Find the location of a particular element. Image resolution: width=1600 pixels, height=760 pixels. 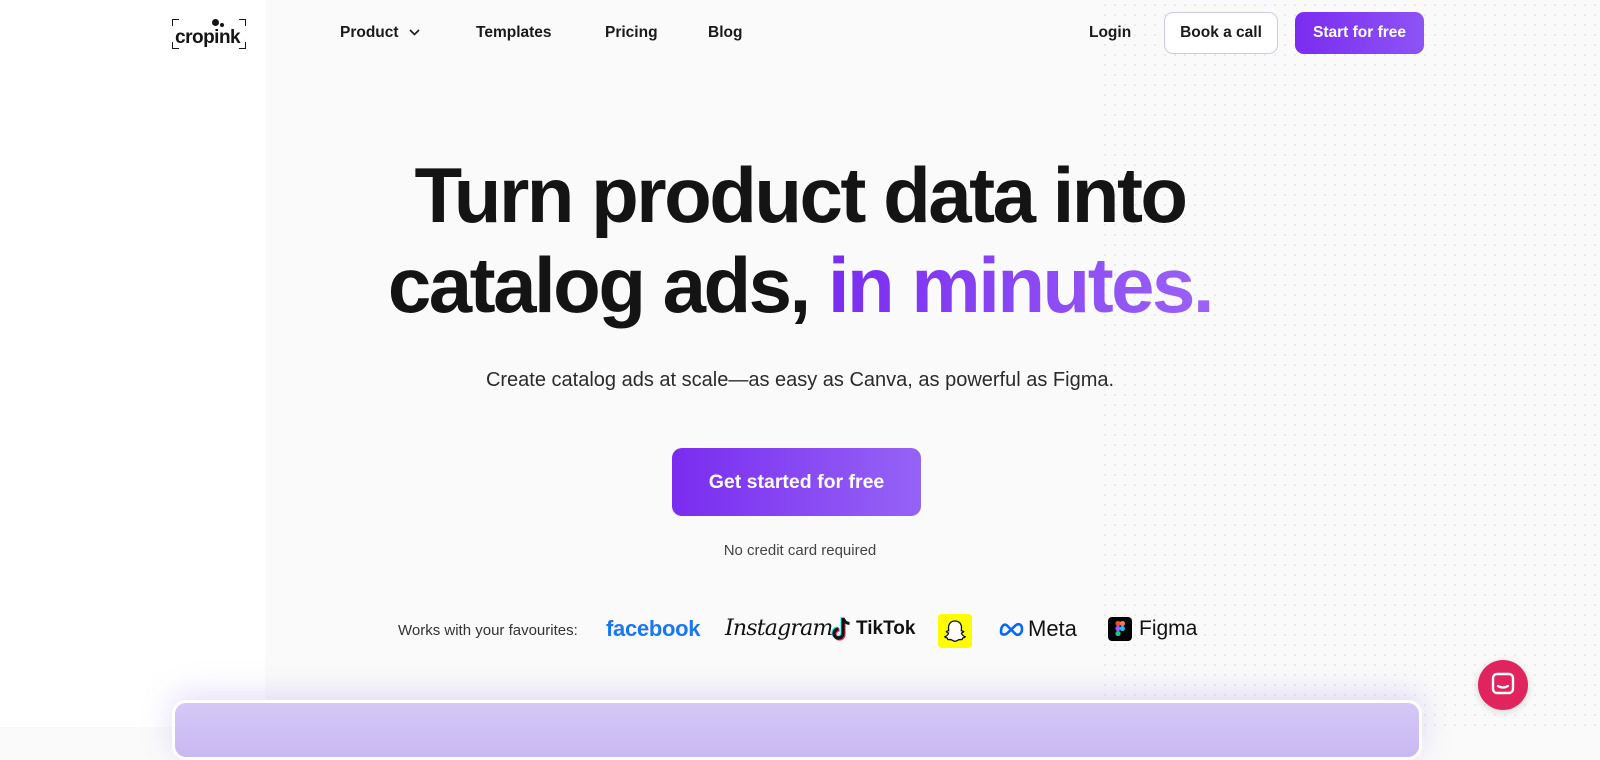

logo-wordmark: cropink is located at coordinates (208, 37).